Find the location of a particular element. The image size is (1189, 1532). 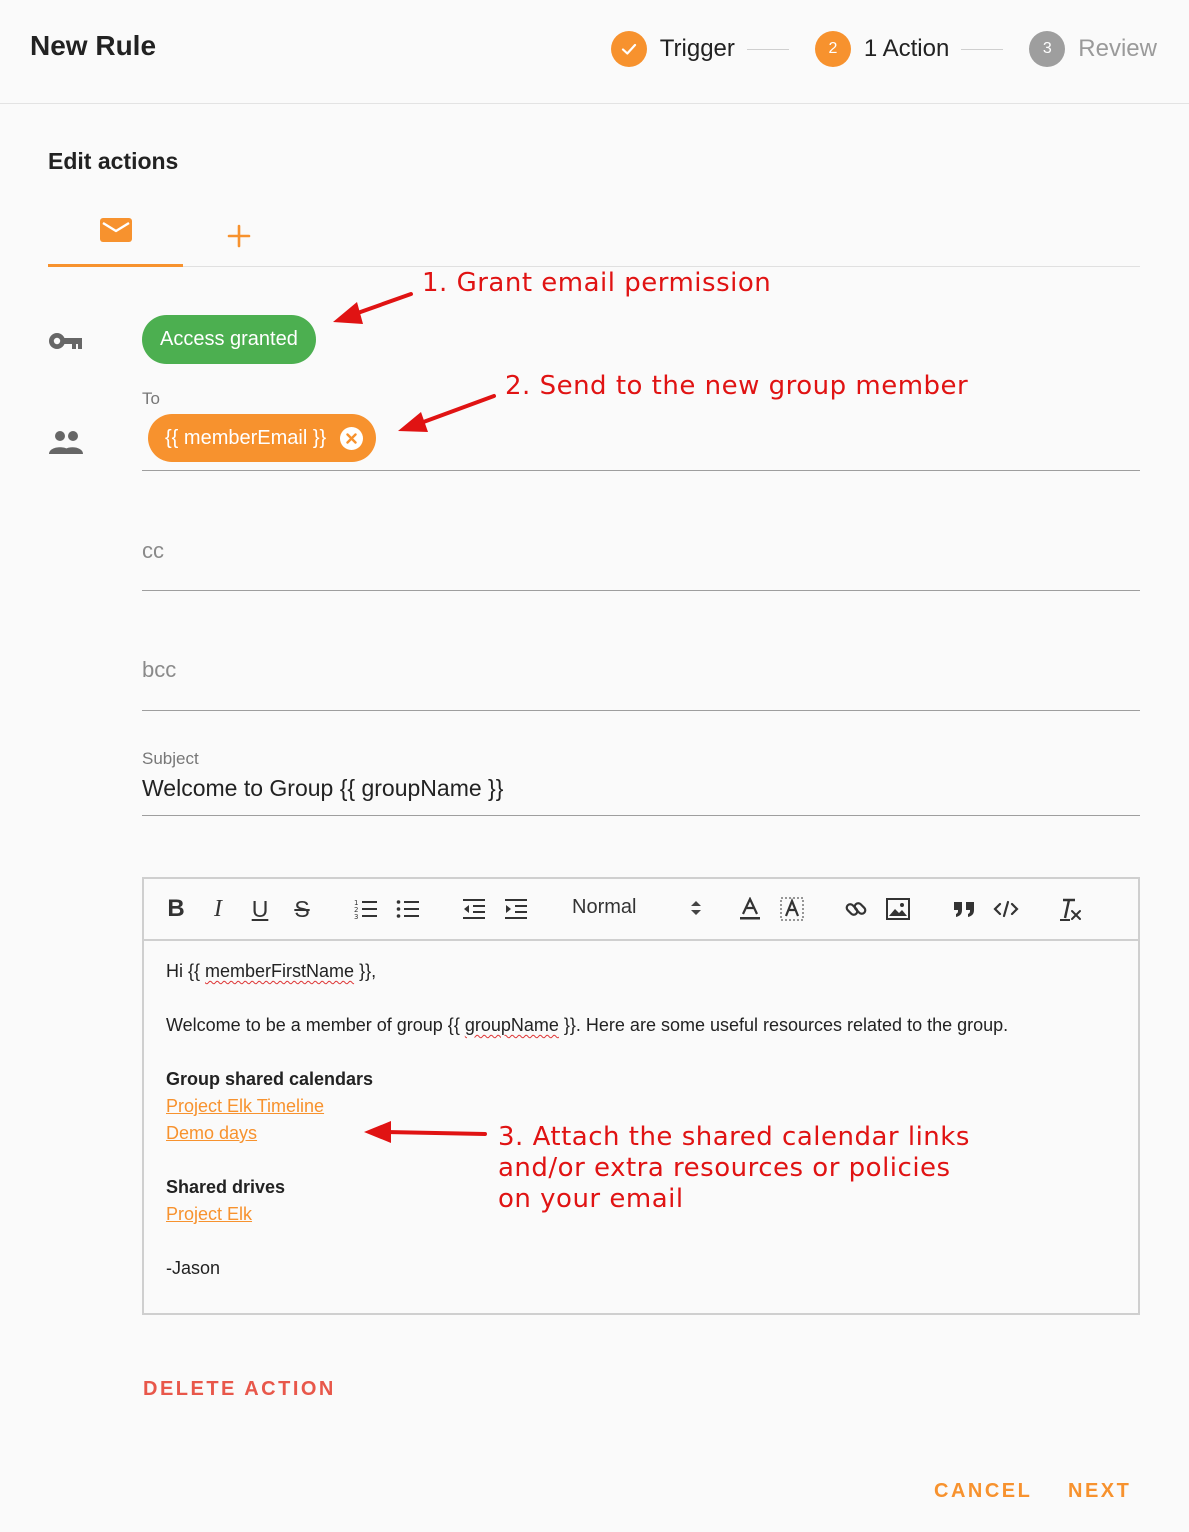

bcc-field-underline is located at coordinates (641, 710).